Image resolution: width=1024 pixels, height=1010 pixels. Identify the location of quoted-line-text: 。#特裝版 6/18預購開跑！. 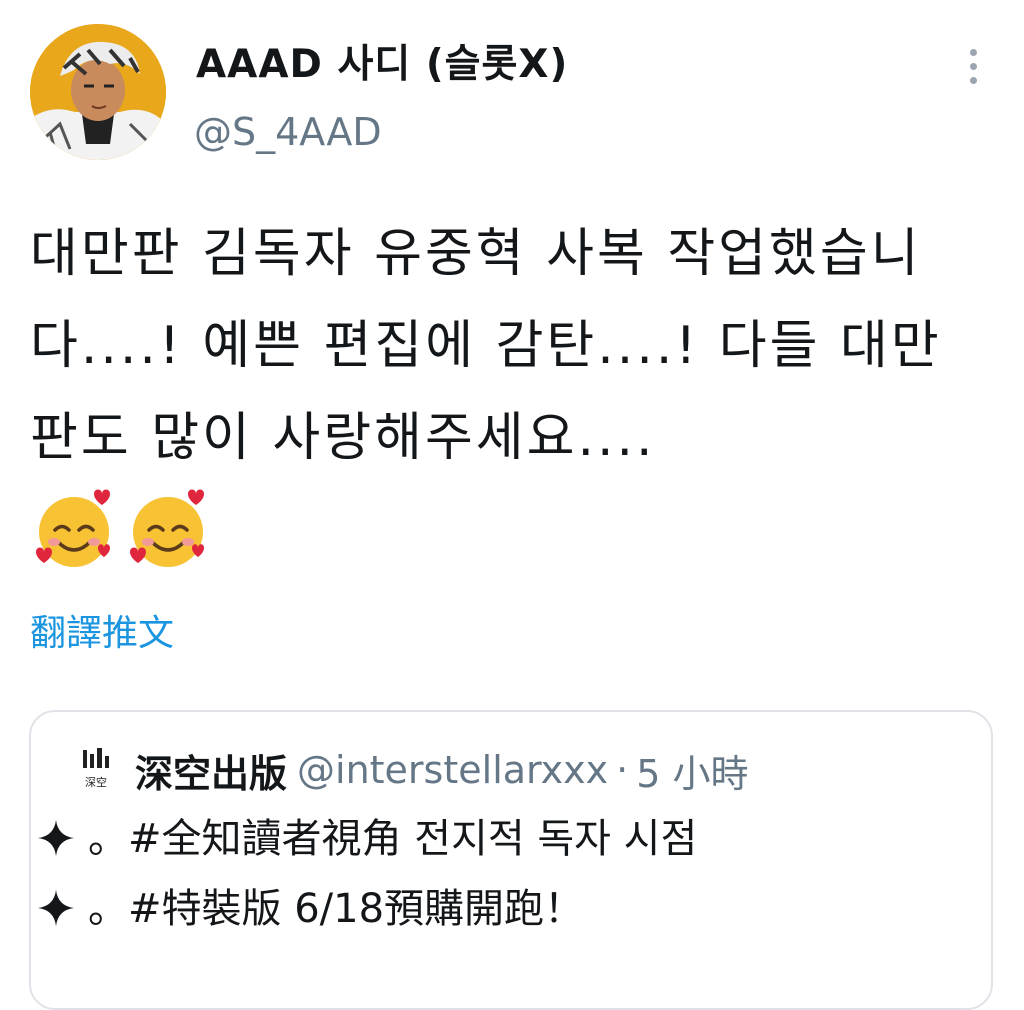
(336, 909).